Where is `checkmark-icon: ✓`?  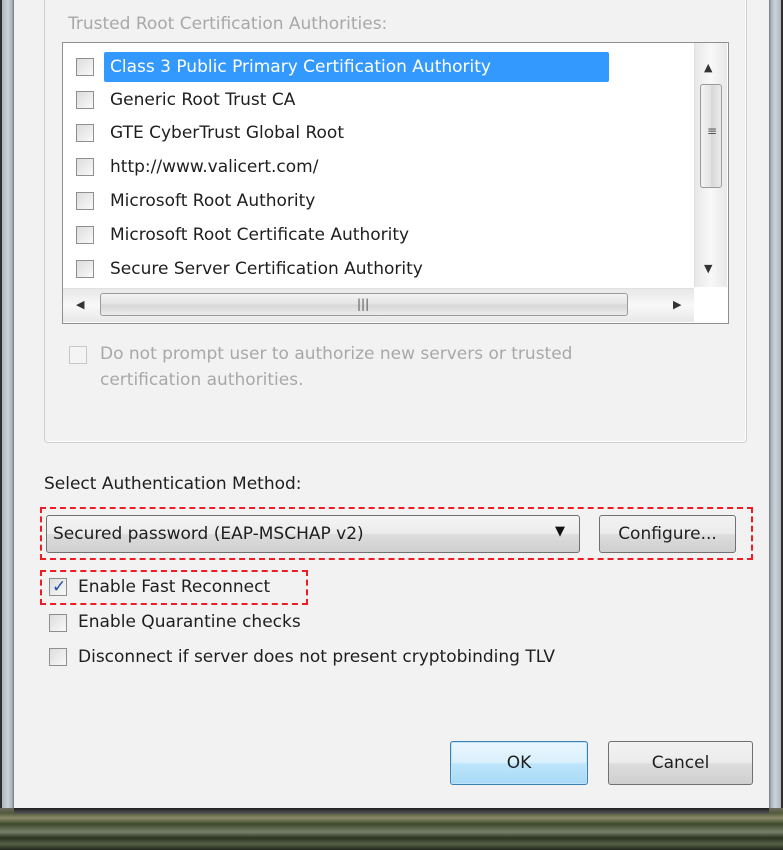
checkmark-icon: ✓ is located at coordinates (59, 587).